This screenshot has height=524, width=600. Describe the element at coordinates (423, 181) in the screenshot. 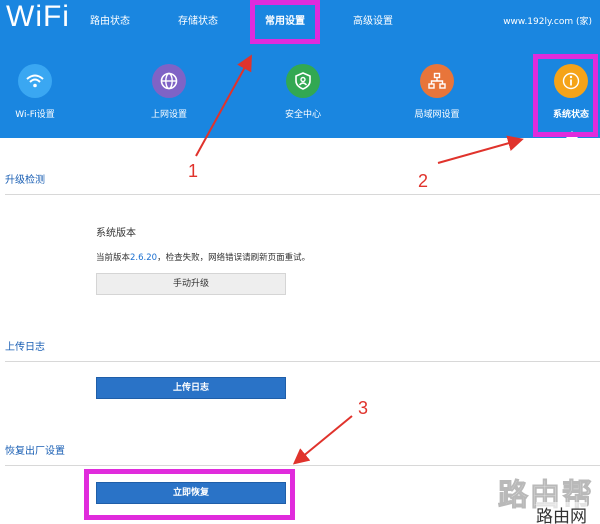

I see `annotation-number-2: 2` at that location.